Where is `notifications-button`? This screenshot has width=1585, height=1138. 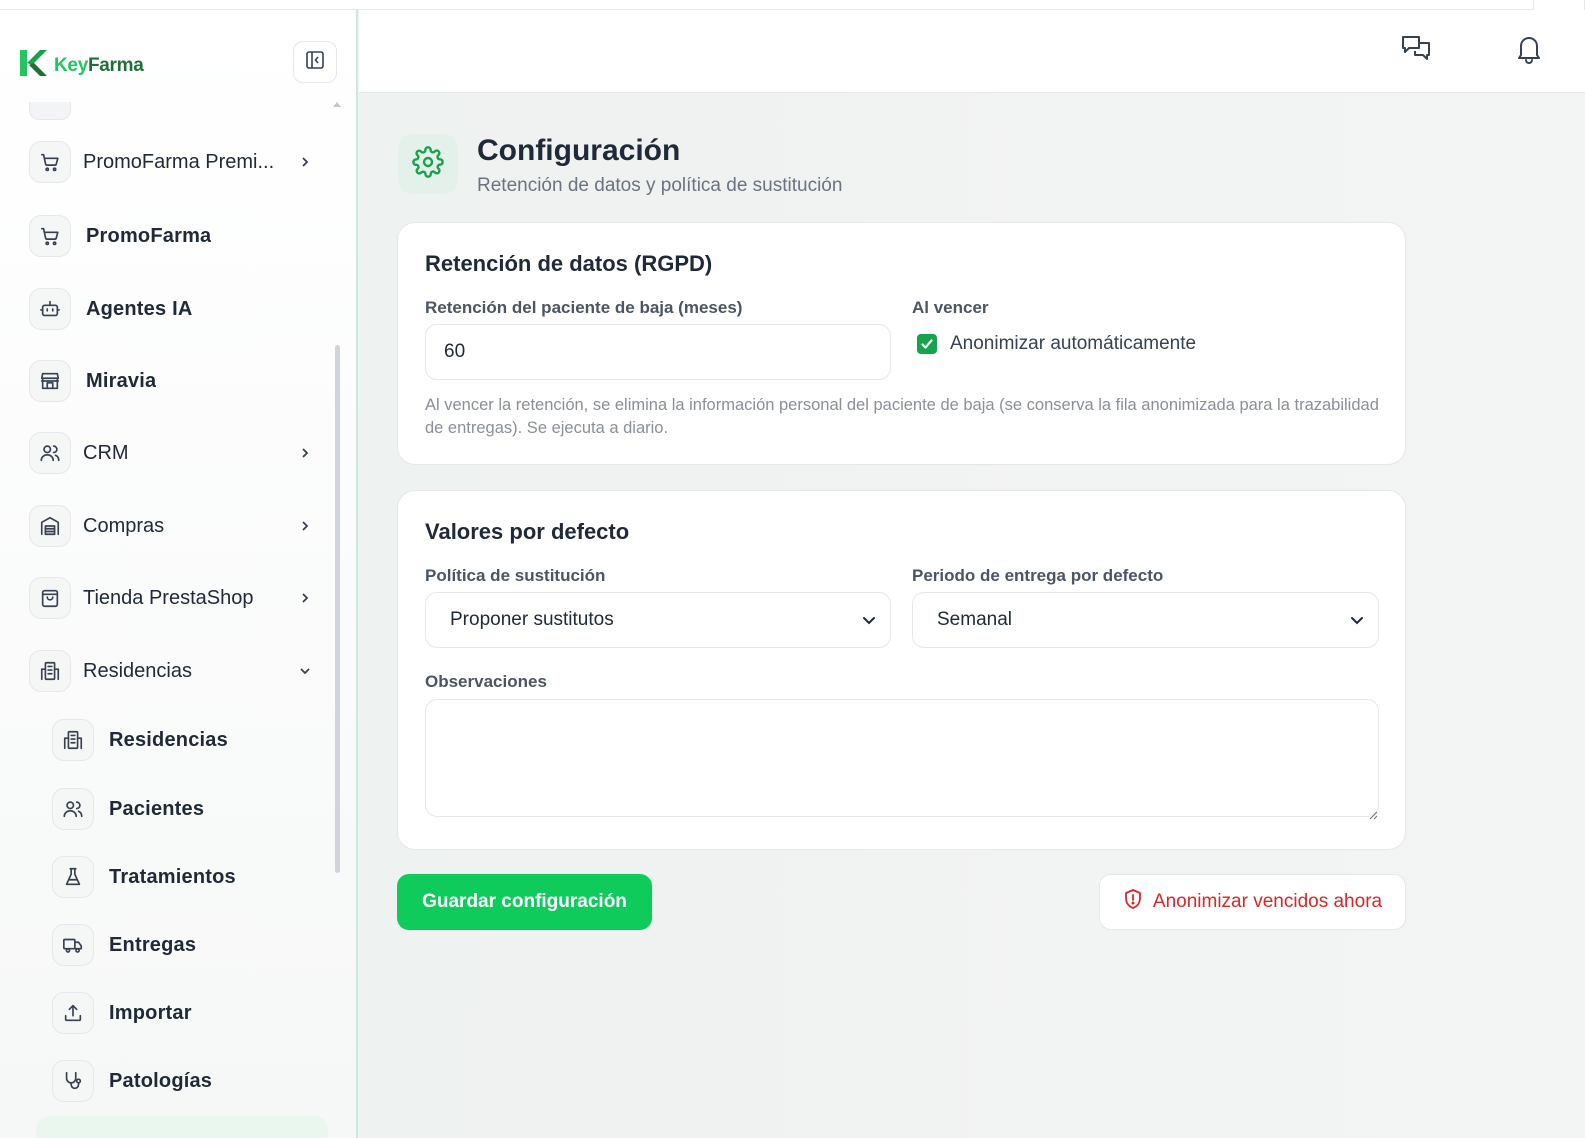 notifications-button is located at coordinates (1529, 51).